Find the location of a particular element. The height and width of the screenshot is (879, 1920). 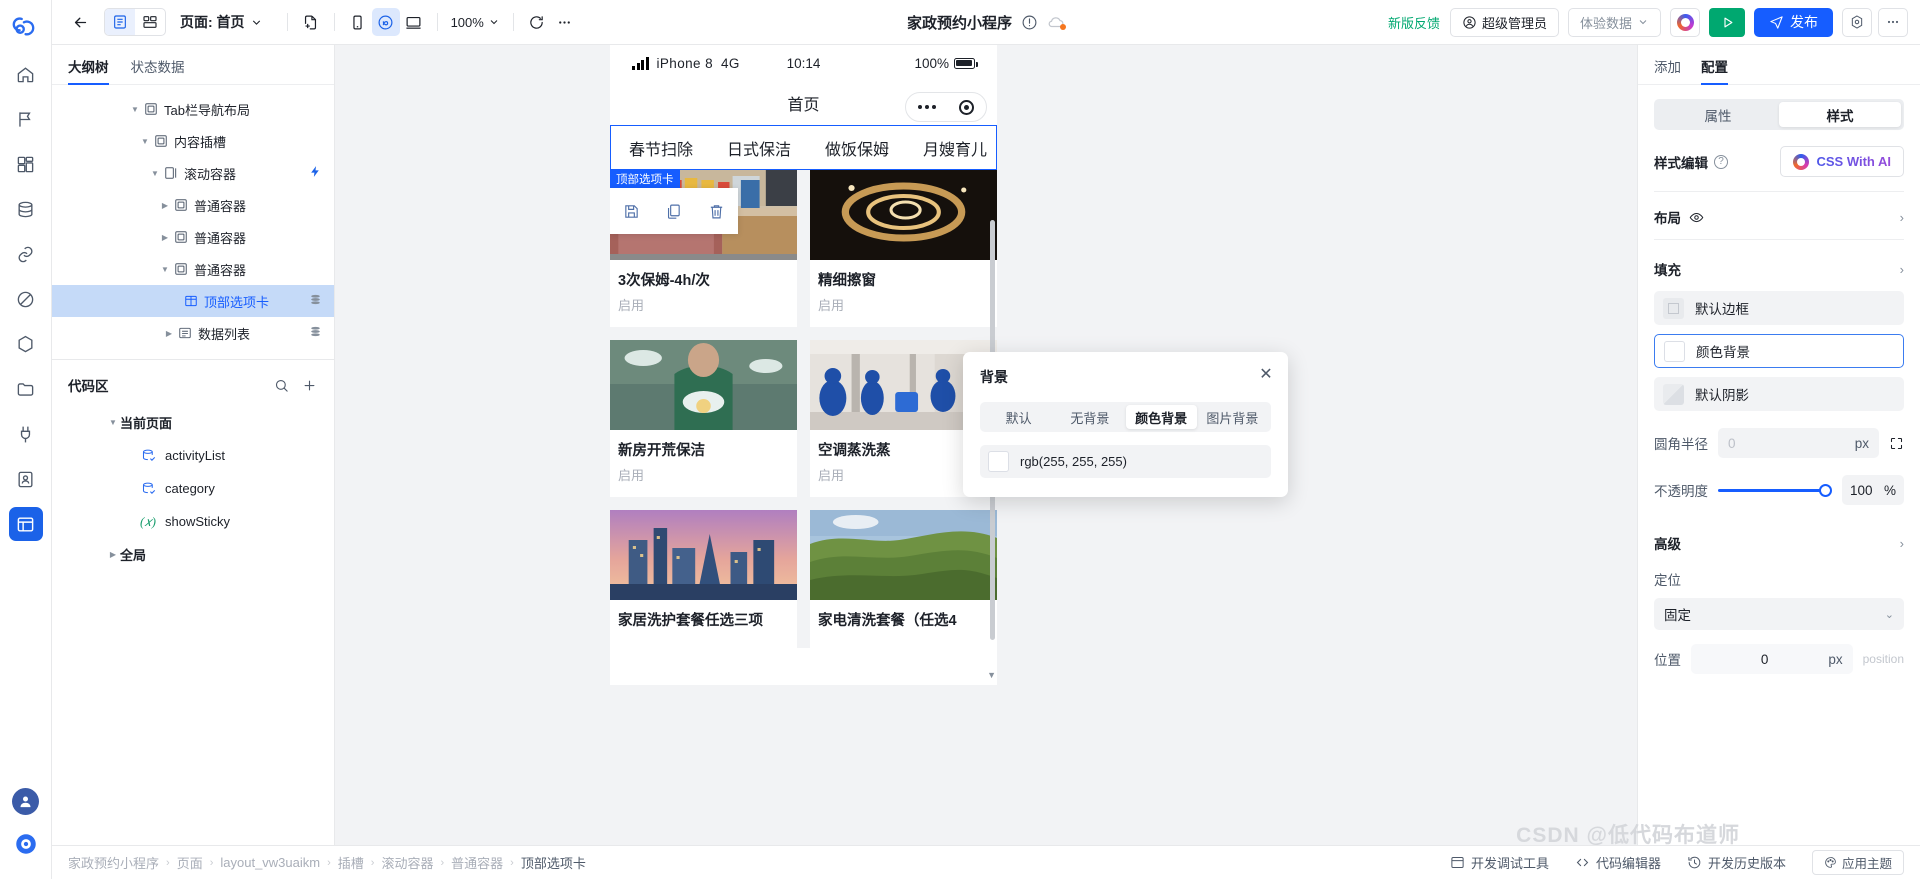

breadcrumb-item: 滚动容器 is located at coordinates (407, 862).